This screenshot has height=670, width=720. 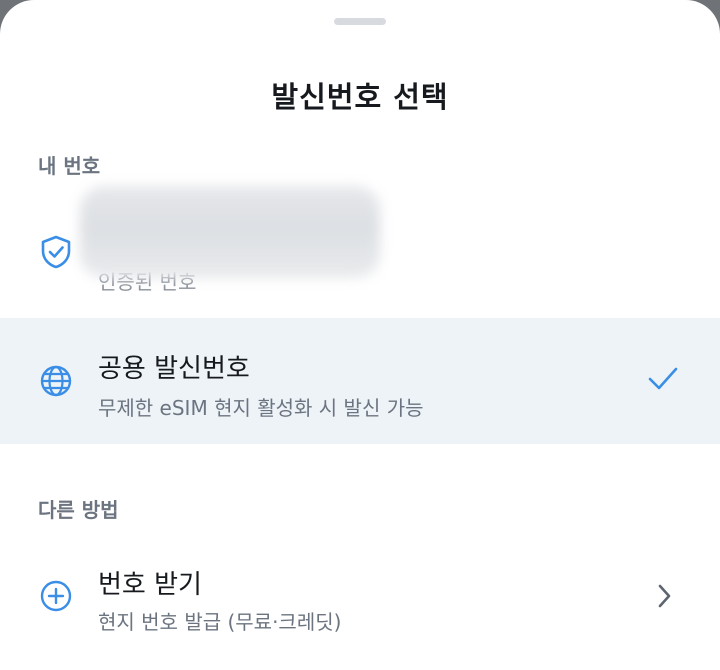 I want to click on plus-circle-icon, so click(x=56, y=596).